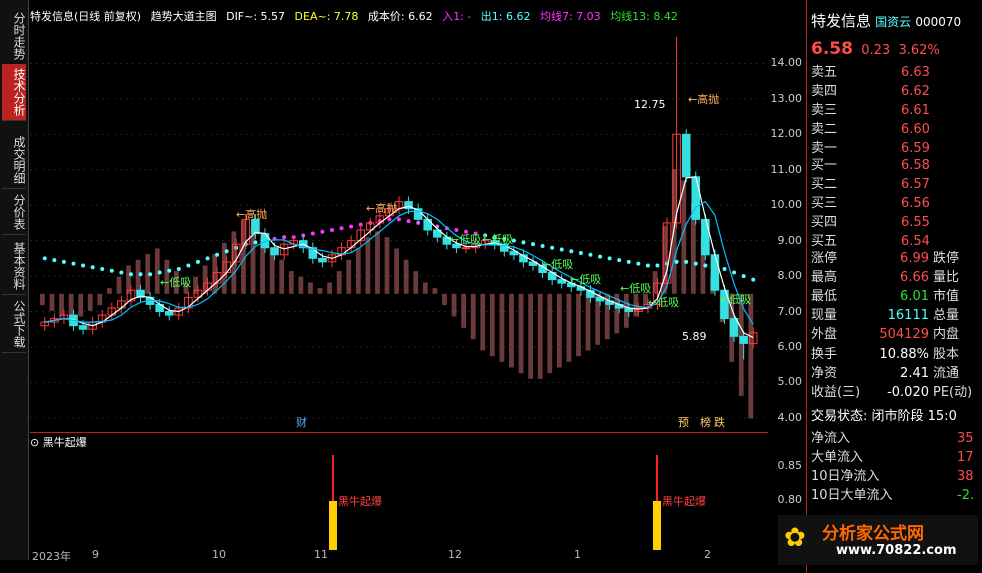 The width and height of the screenshot is (982, 573). What do you see at coordinates (14, 212) in the screenshot?
I see `tab-3: 分价表` at bounding box center [14, 212].